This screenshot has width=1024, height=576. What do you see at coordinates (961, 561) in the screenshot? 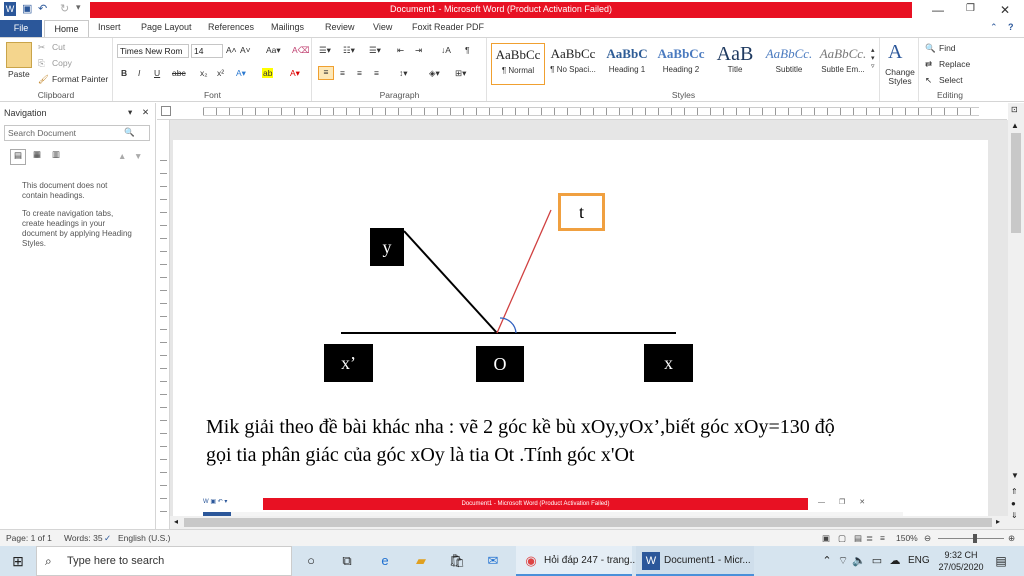
I see `taskbar-clock: 9:32 CH 27/05/2020` at bounding box center [961, 561].